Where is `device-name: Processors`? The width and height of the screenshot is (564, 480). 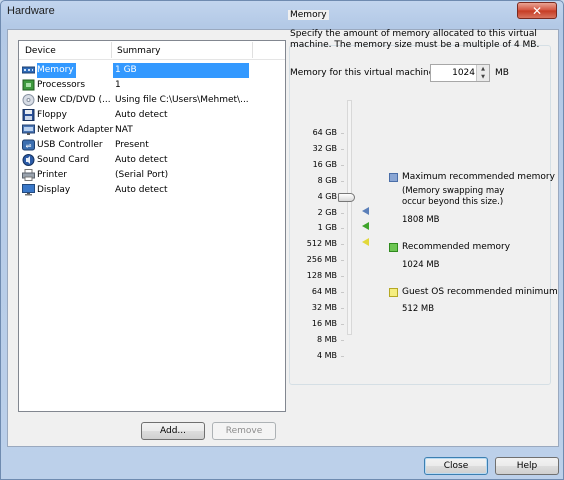 device-name: Processors is located at coordinates (61, 85).